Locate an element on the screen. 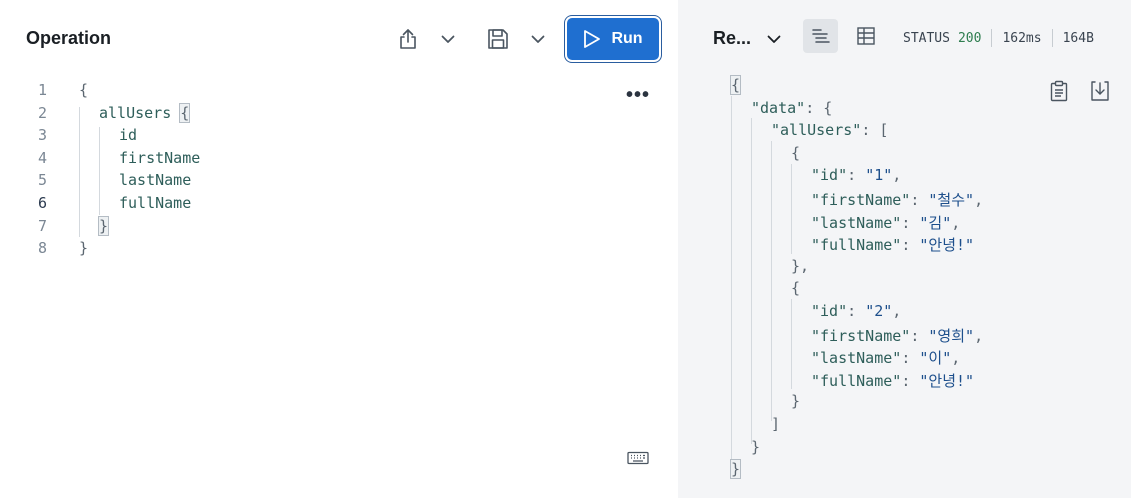  operation-title: Operation is located at coordinates (69, 38).